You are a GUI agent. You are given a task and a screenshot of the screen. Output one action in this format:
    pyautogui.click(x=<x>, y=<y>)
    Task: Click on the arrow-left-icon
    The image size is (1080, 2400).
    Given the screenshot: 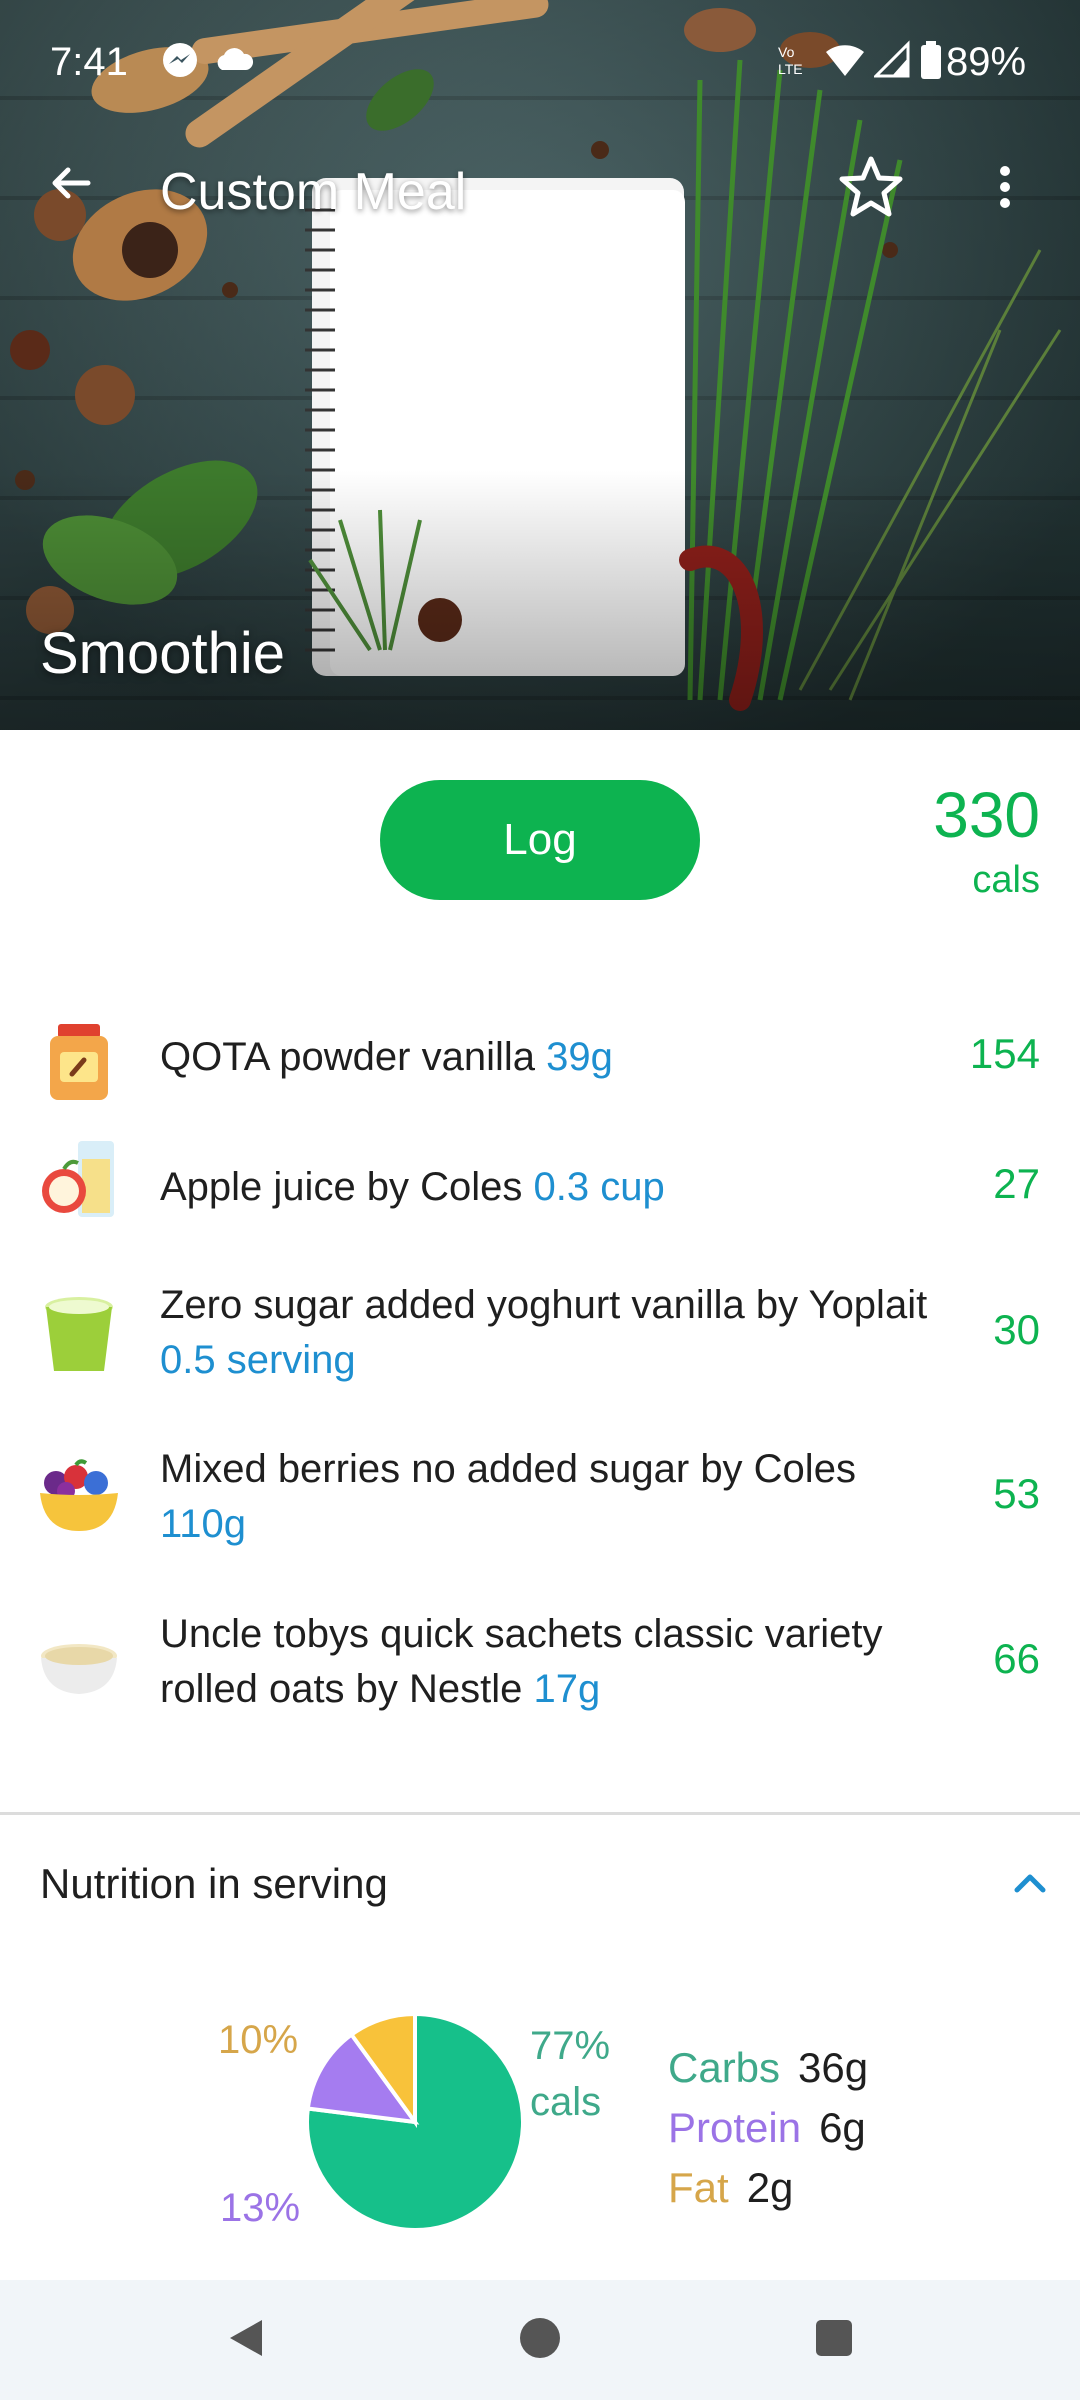 What is the action you would take?
    pyautogui.click(x=71, y=185)
    